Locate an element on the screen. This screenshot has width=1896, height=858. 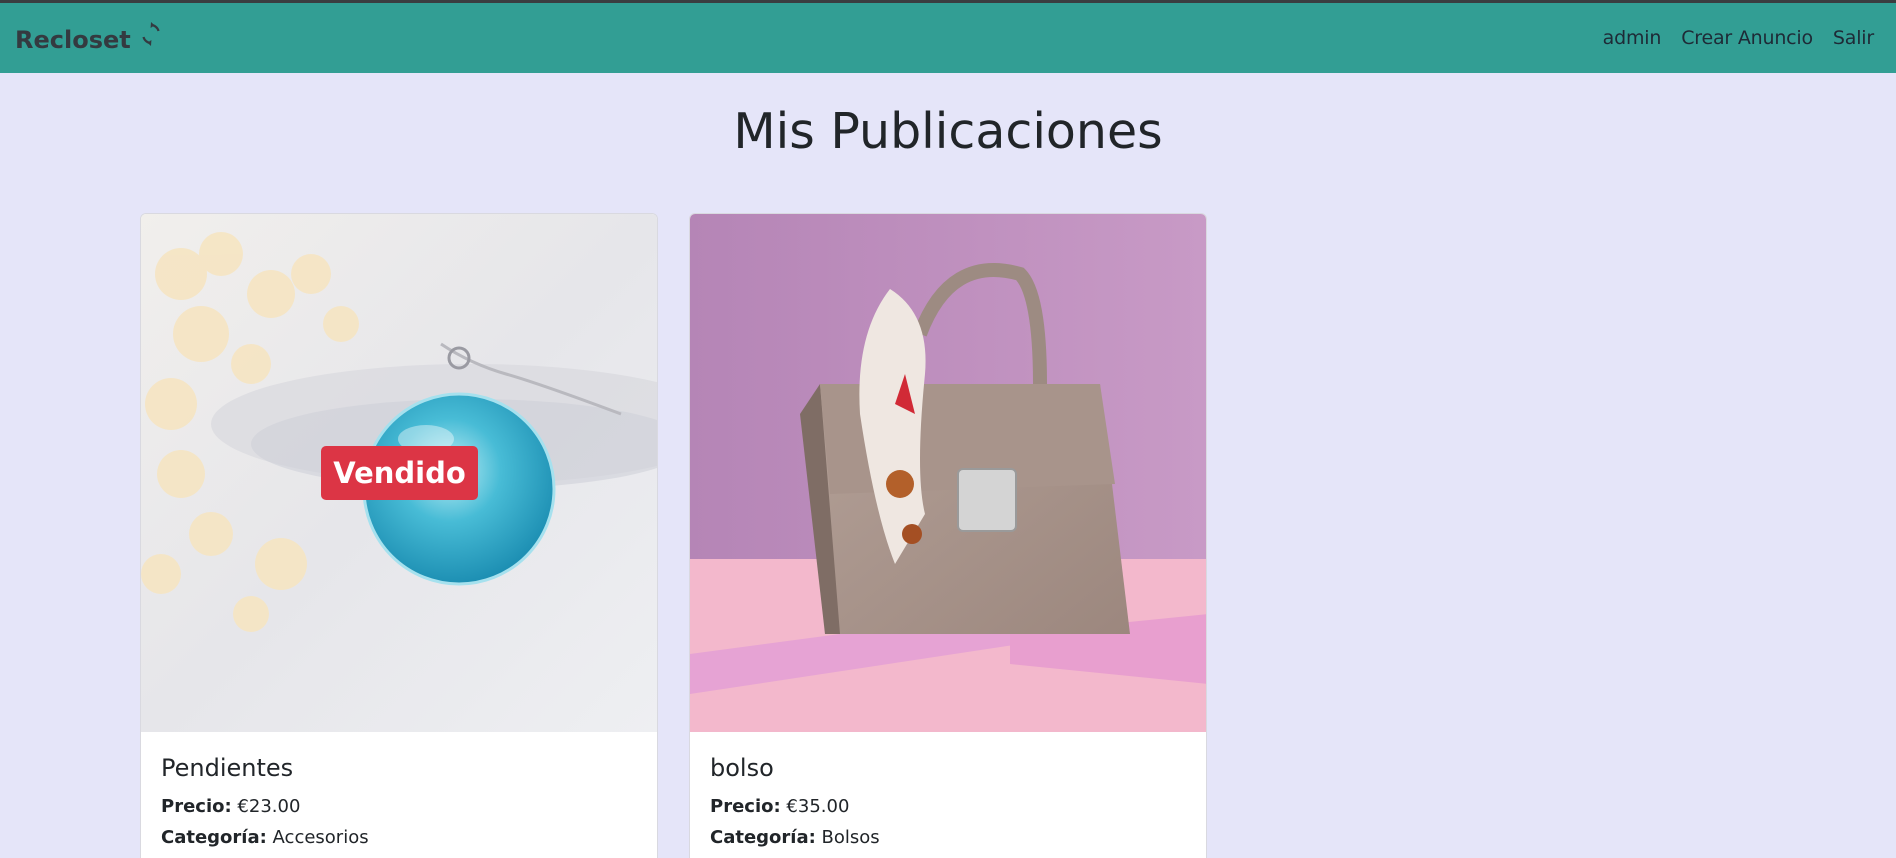
price-value: €35.00 is located at coordinates (818, 806).